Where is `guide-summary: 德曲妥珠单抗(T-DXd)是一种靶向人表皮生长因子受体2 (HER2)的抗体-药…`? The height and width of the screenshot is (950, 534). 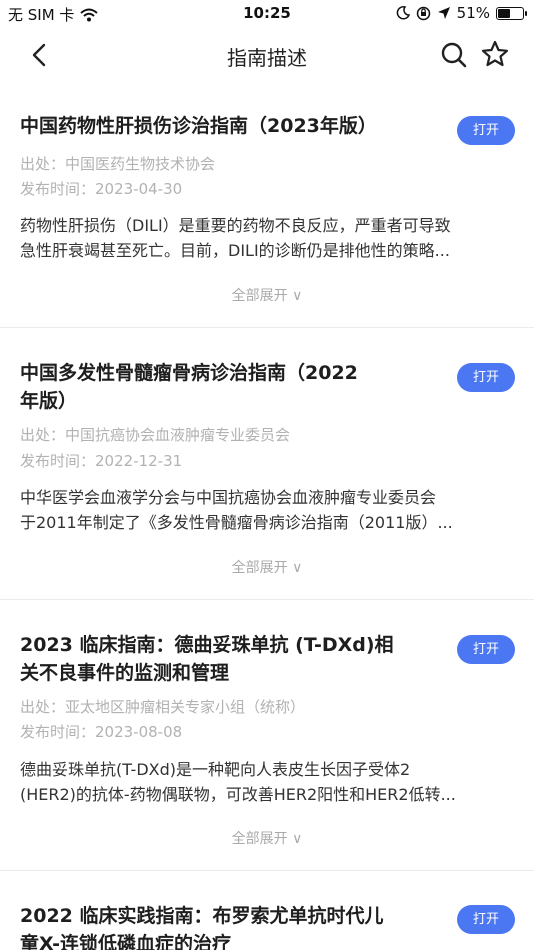
guide-summary: 德曲妥珠单抗(T-DXd)是一种靶向人表皮生长因子受体2 (HER2)的抗体-药… is located at coordinates (268, 782).